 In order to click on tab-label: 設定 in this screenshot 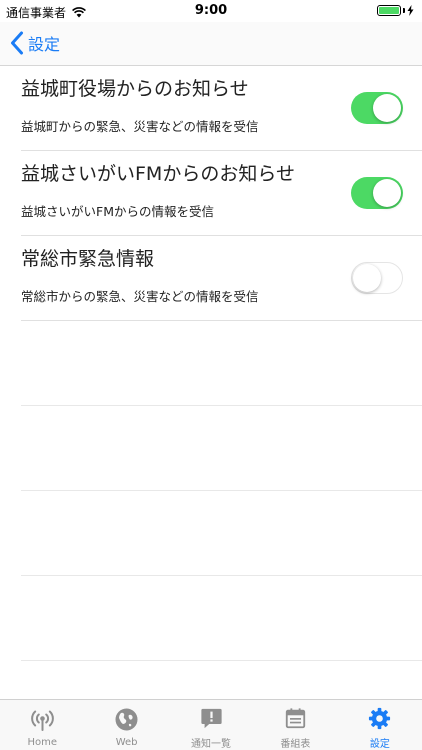, I will do `click(379, 744)`.